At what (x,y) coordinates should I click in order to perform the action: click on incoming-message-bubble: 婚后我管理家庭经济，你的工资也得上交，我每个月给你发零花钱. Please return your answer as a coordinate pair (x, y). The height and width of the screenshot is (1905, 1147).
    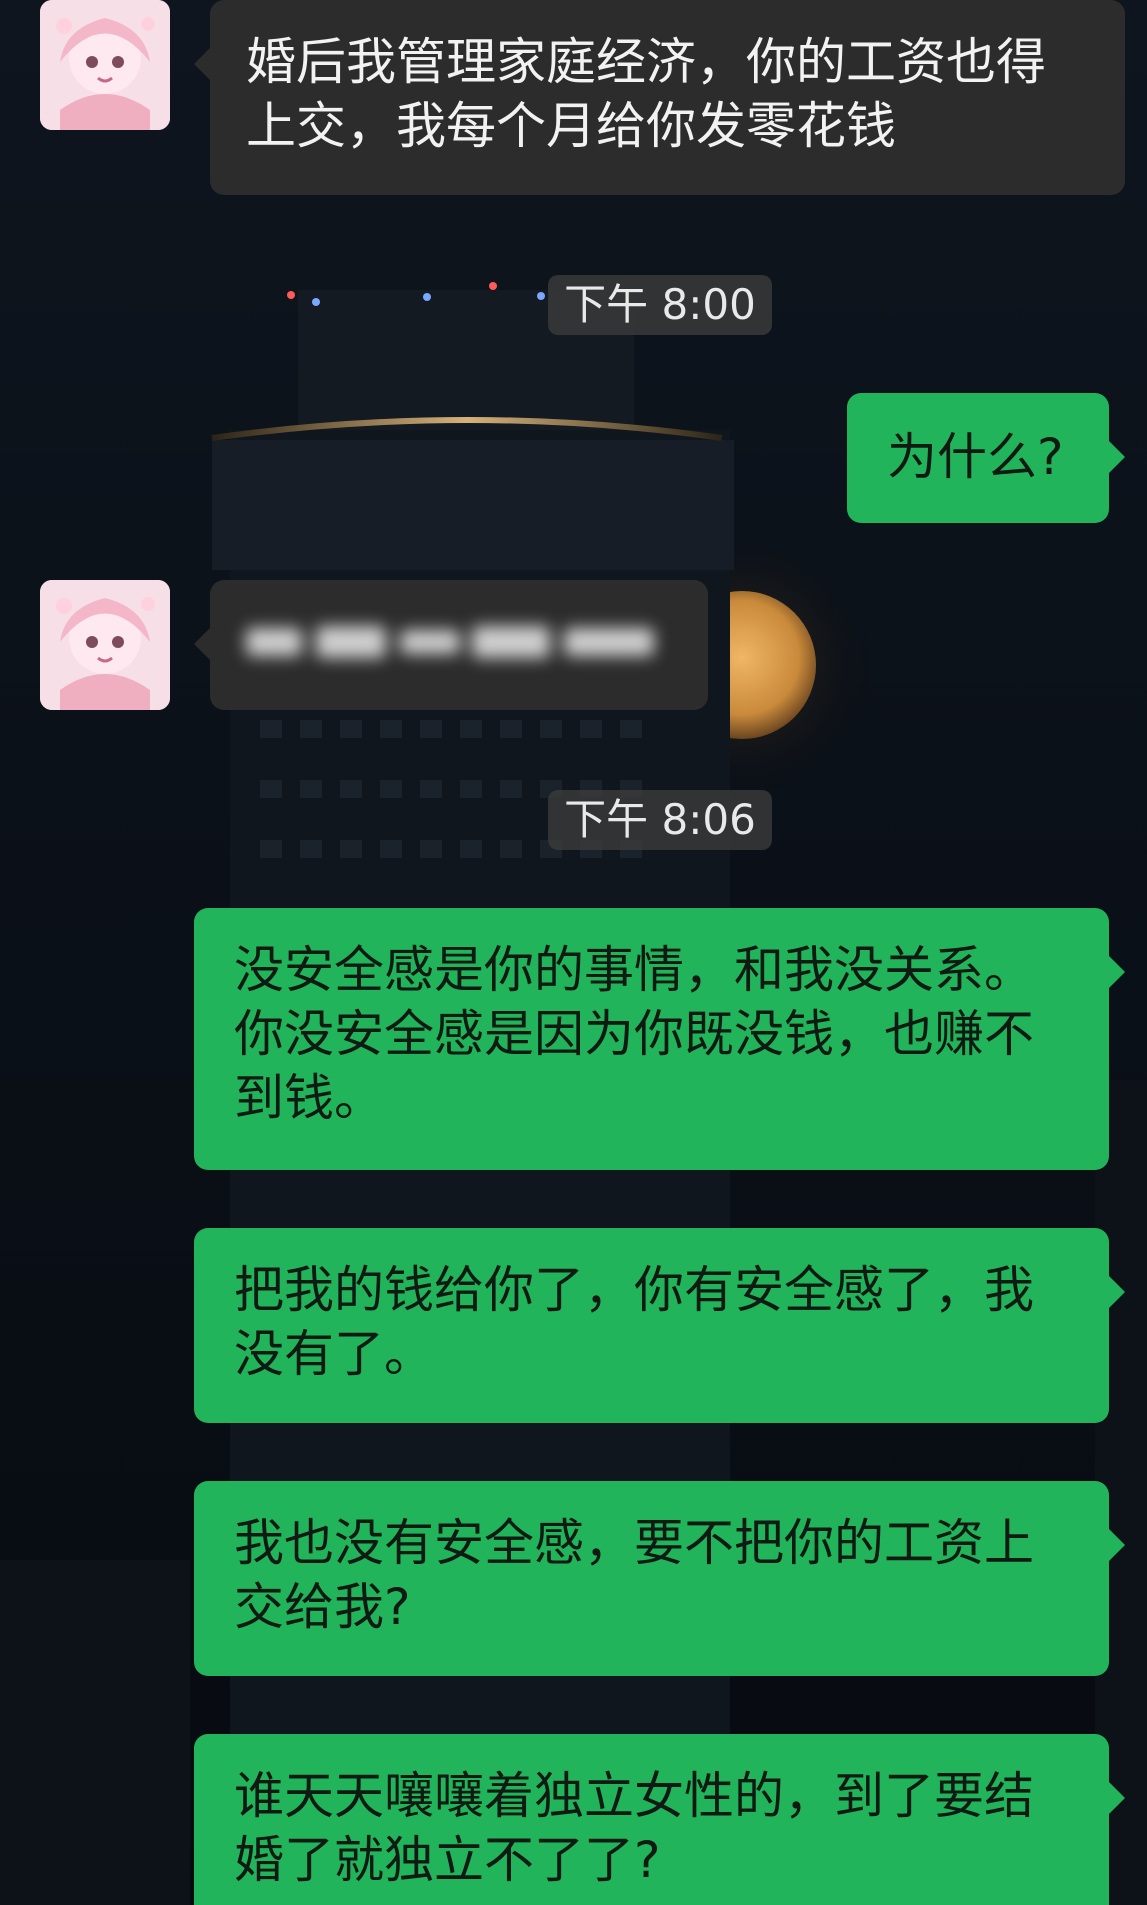
    Looking at the image, I should click on (659, 97).